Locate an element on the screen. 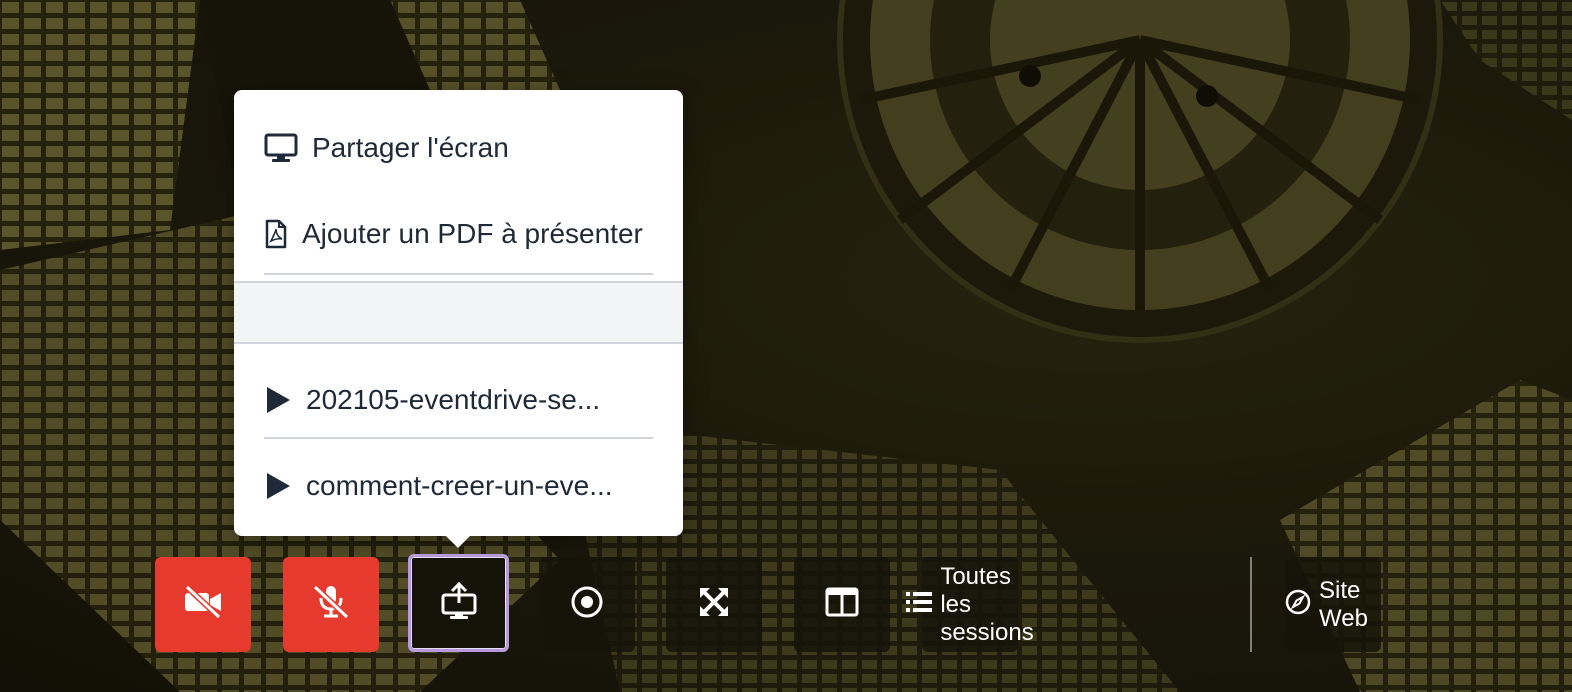 The width and height of the screenshot is (1572, 692). toggle-microphone-button is located at coordinates (331, 604).